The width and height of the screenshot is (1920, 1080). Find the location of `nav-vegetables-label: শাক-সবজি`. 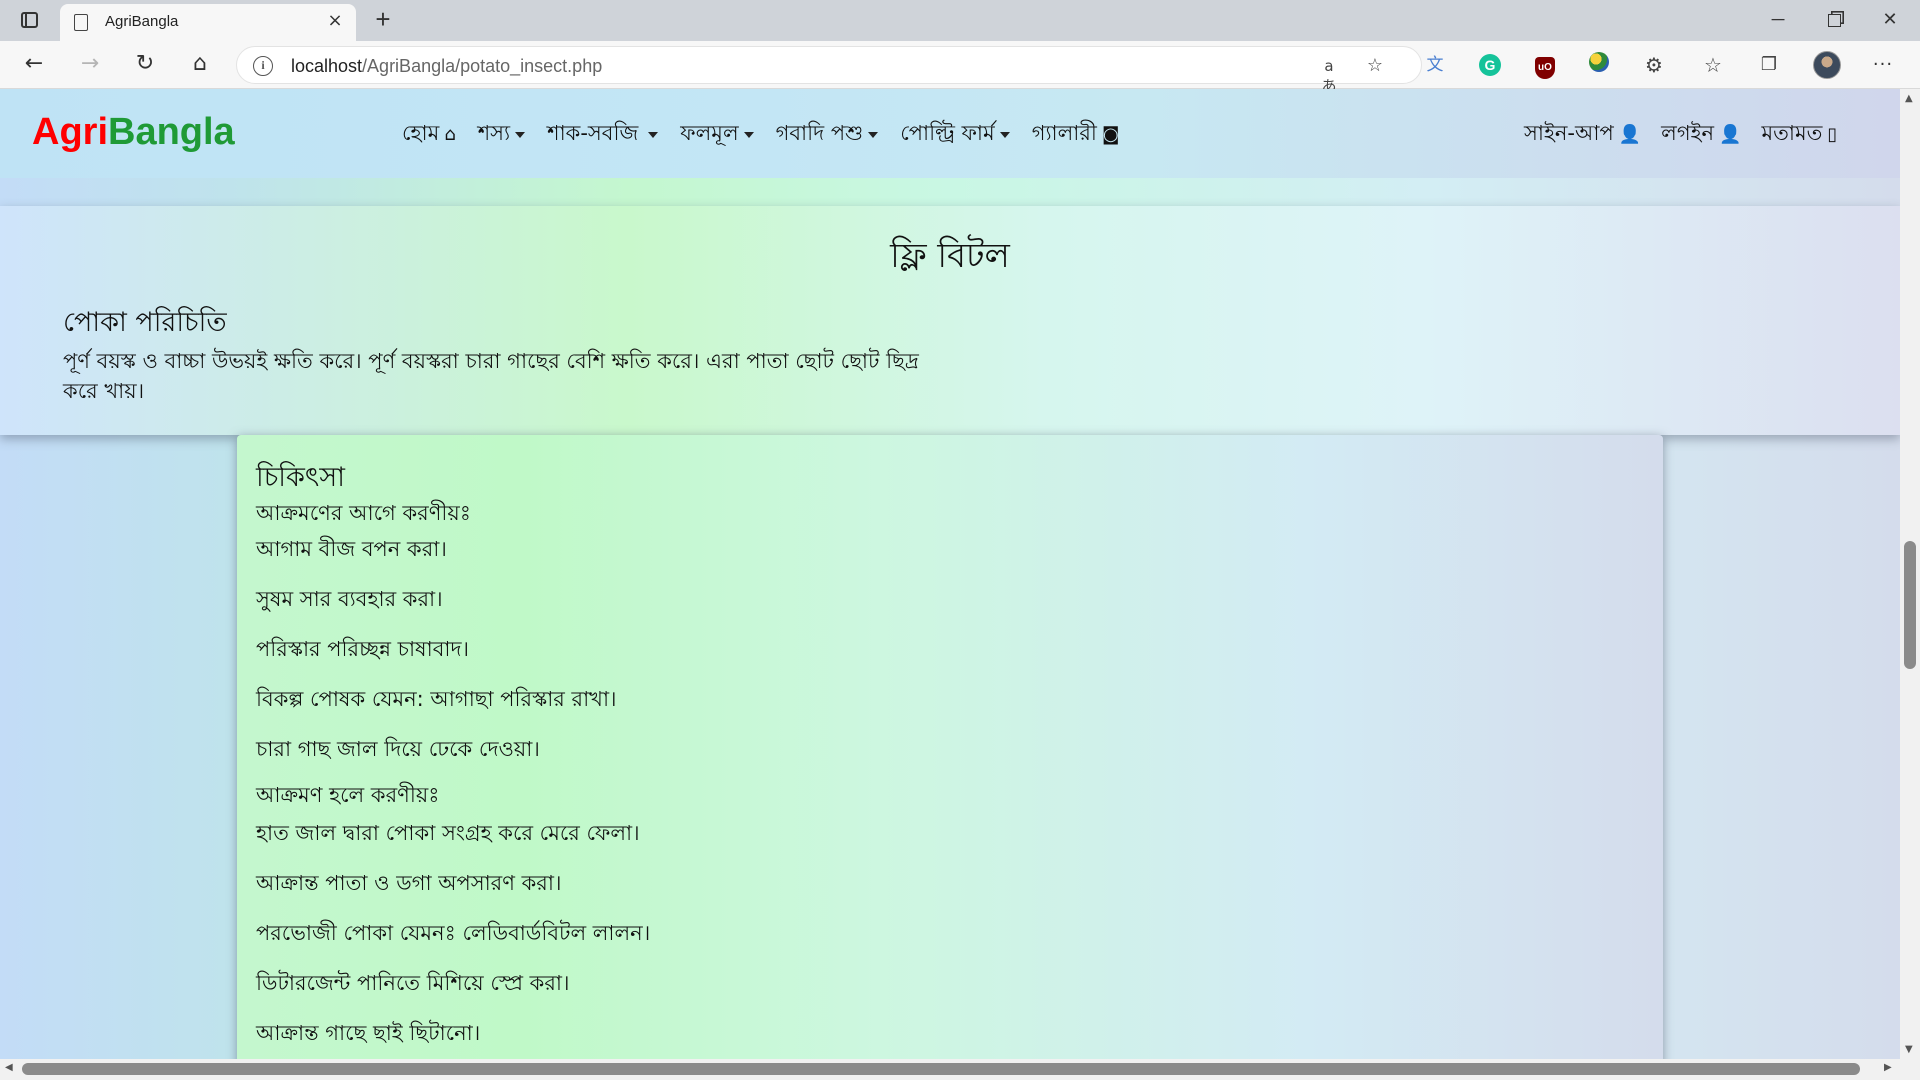

nav-vegetables-label: শাক-সবজি is located at coordinates (593, 133).